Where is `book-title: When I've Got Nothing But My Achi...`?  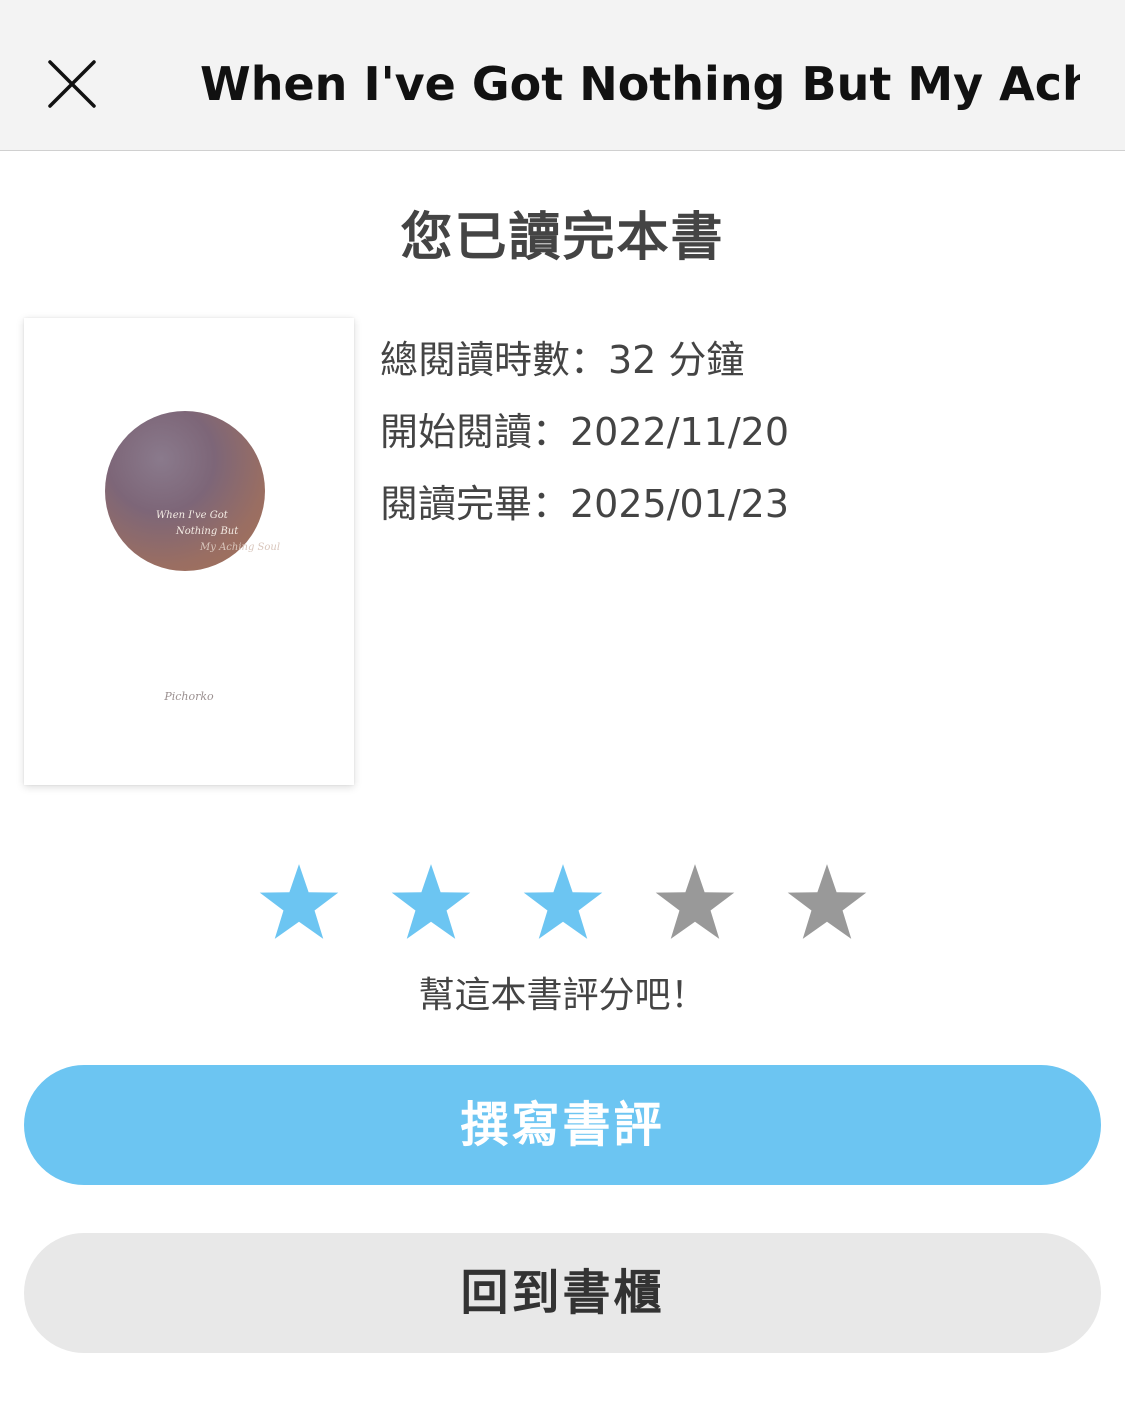
book-title: When I've Got Nothing But My Achi... is located at coordinates (640, 84).